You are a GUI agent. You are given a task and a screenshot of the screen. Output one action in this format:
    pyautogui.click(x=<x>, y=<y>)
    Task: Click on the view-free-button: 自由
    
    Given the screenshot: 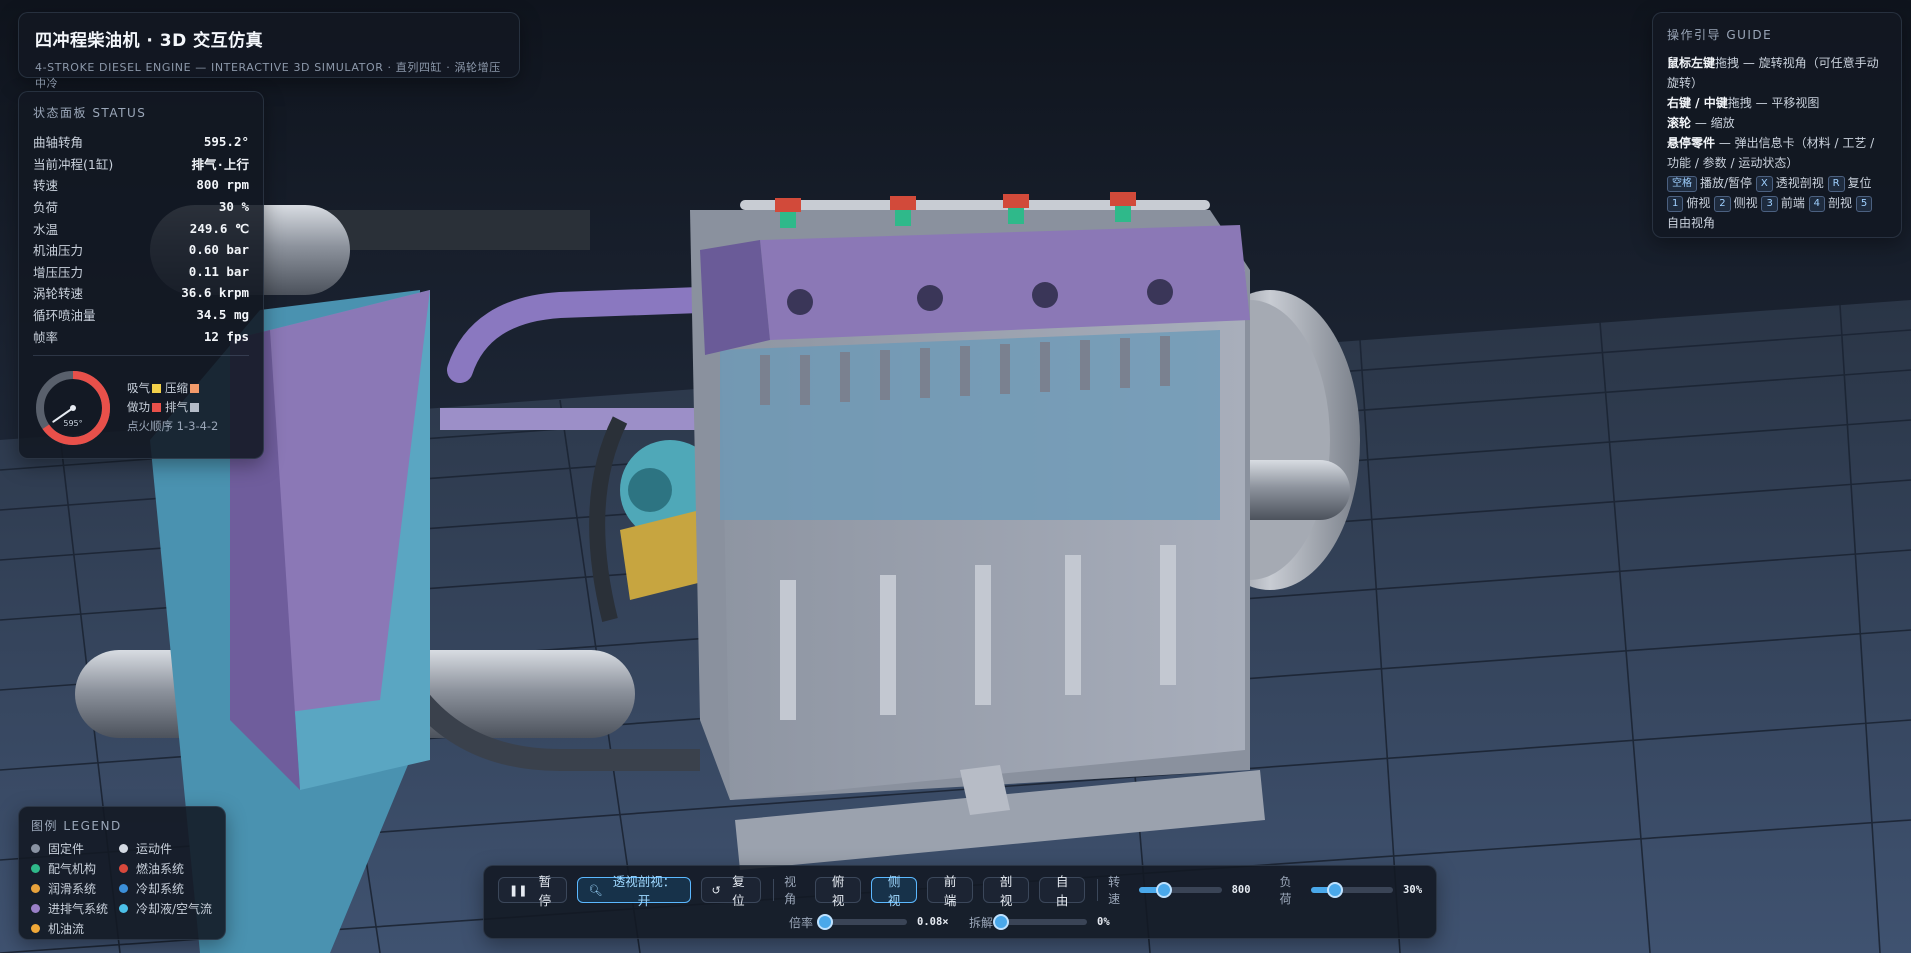 What is the action you would take?
    pyautogui.click(x=1062, y=891)
    